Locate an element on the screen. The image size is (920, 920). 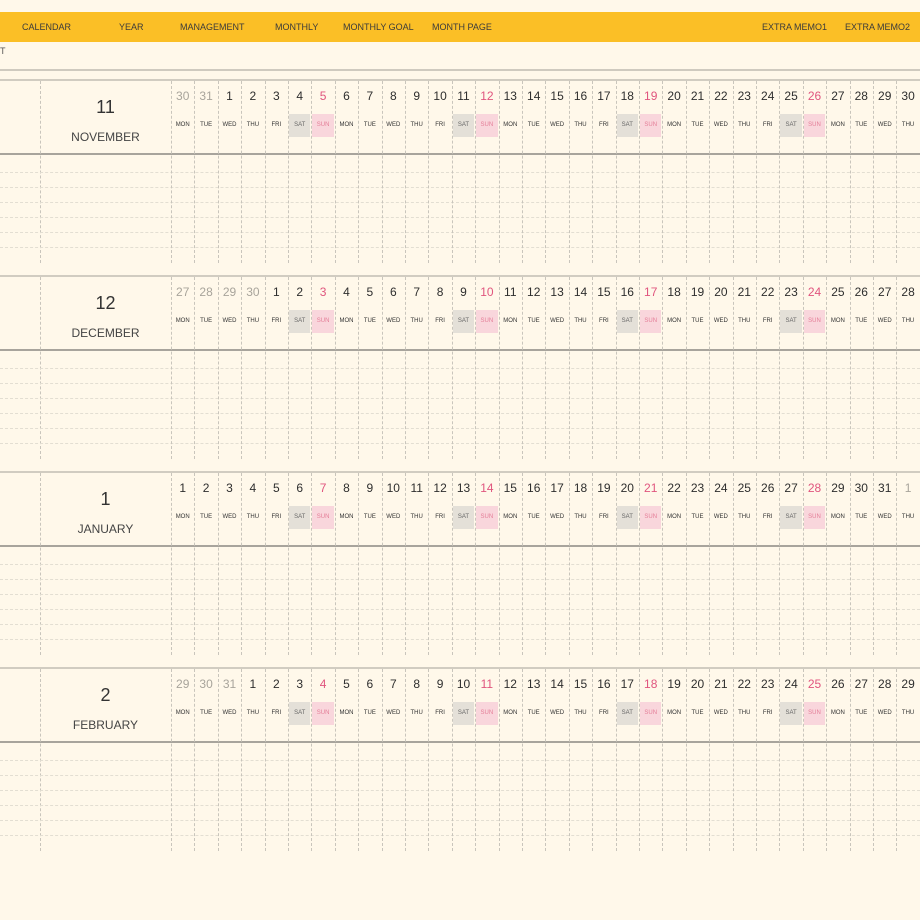
day-cell: 21 WED is located at coordinates (720, 704).